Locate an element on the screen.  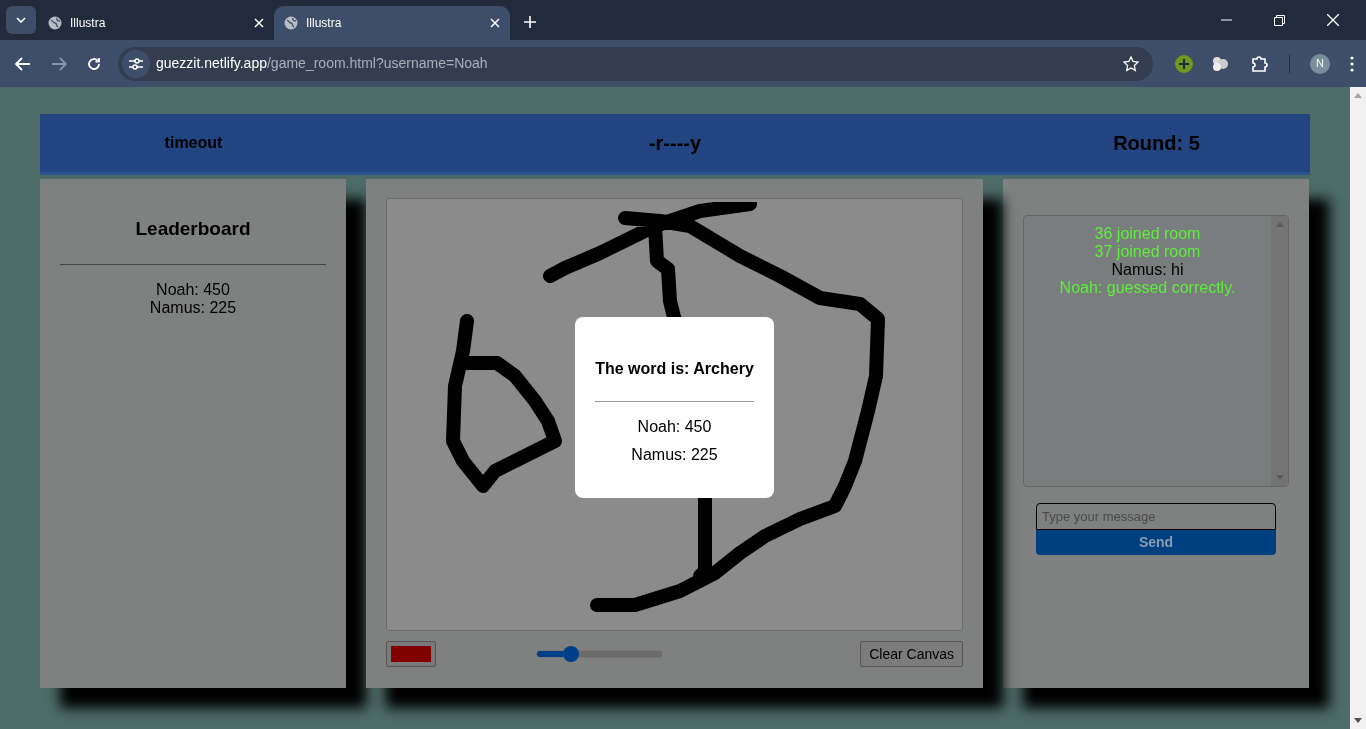
timer-text: timeout is located at coordinates (193, 143).